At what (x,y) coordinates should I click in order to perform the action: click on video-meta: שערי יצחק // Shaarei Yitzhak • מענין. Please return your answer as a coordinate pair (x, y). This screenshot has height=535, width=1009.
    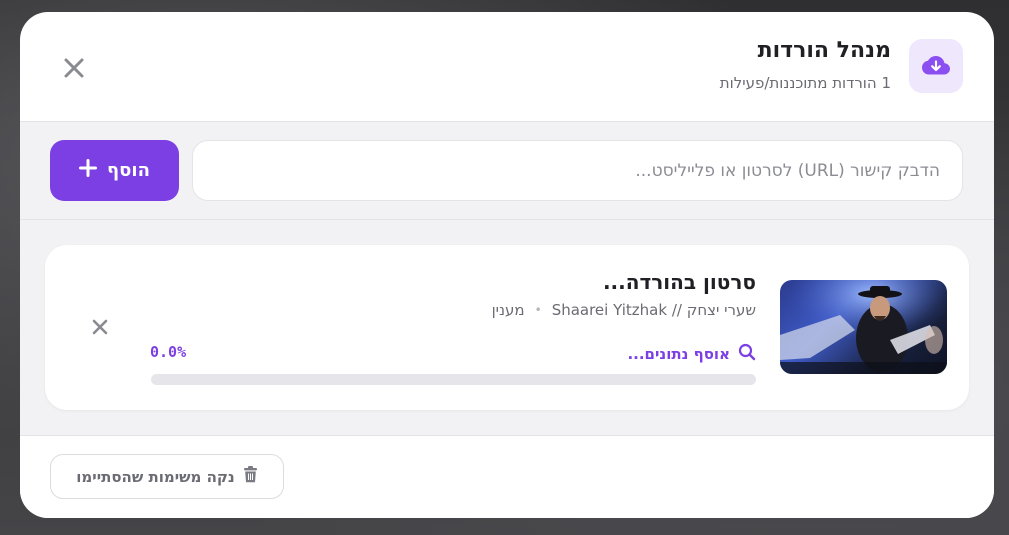
    Looking at the image, I should click on (624, 310).